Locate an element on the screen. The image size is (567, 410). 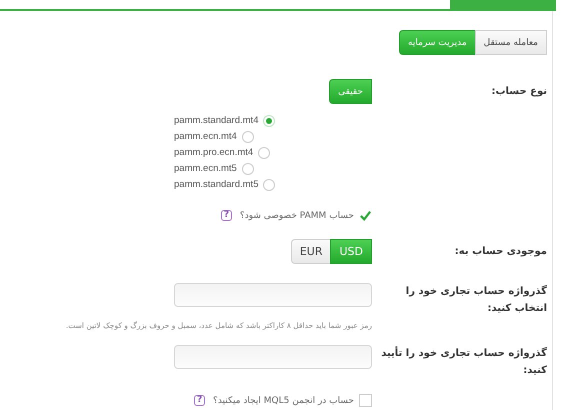
segment-button: EUR is located at coordinates (310, 251).